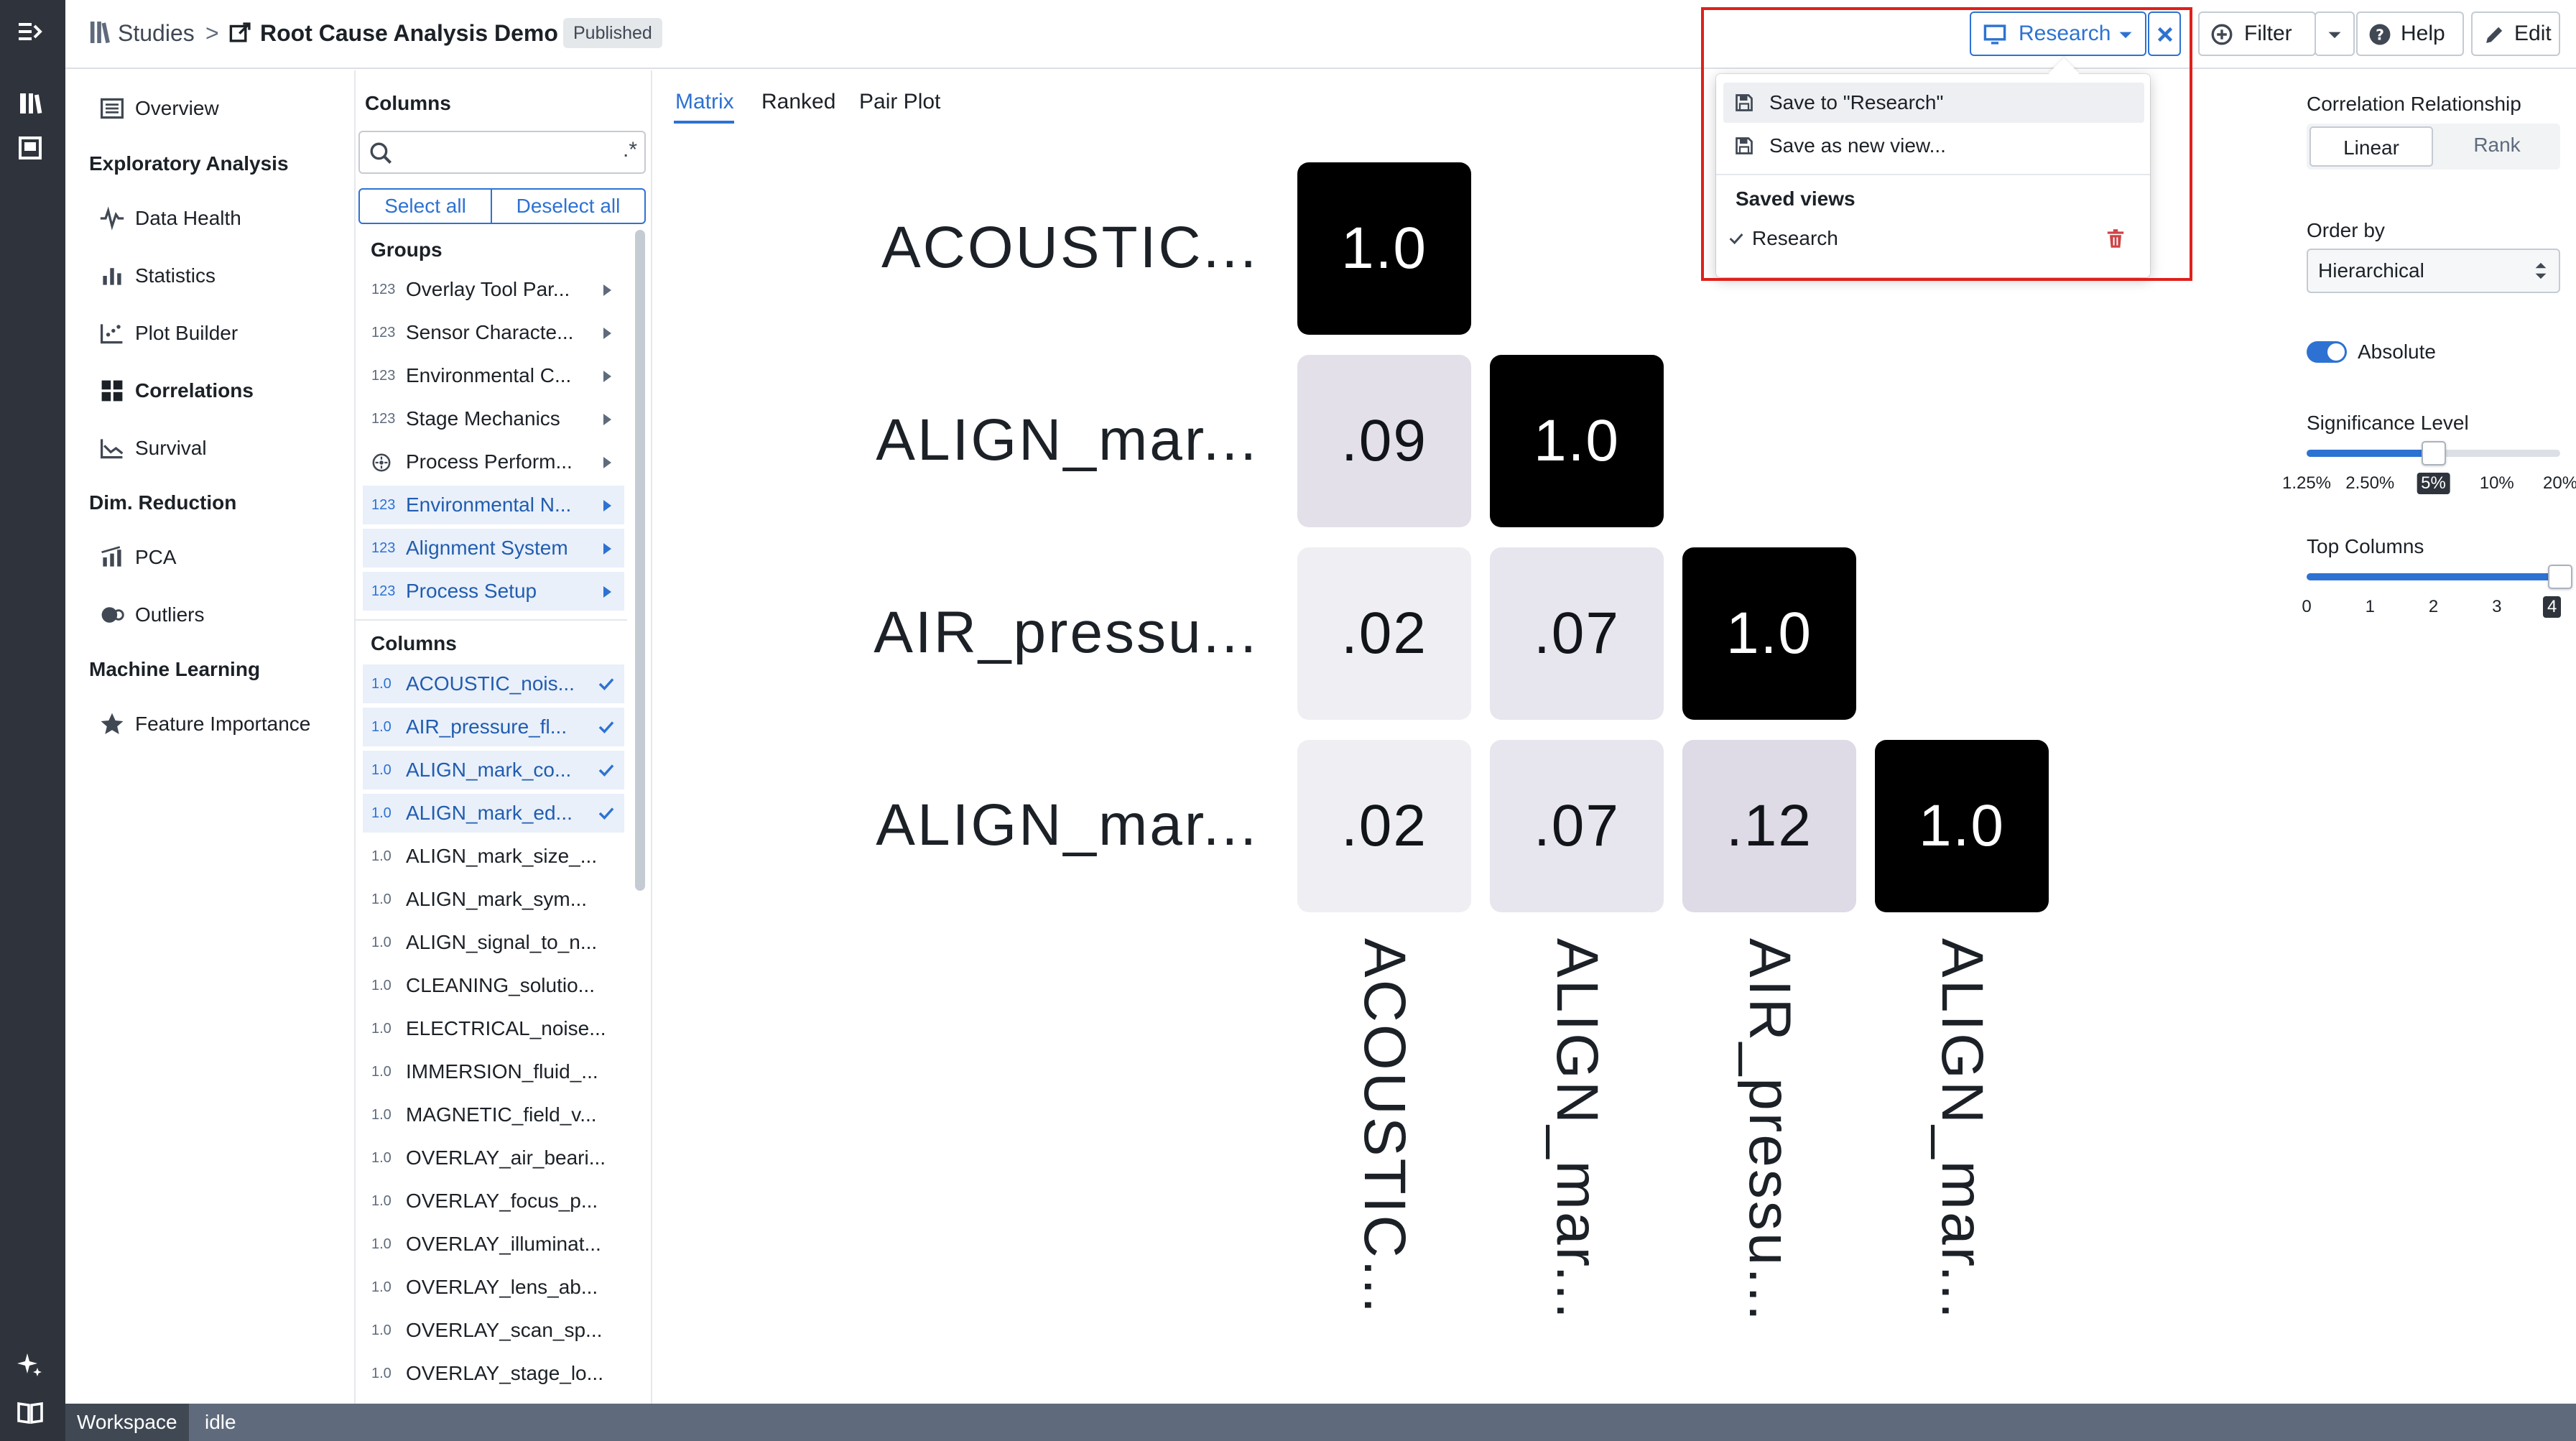  What do you see at coordinates (899, 102) in the screenshot?
I see `tab-pair-plot: Pair Plot` at bounding box center [899, 102].